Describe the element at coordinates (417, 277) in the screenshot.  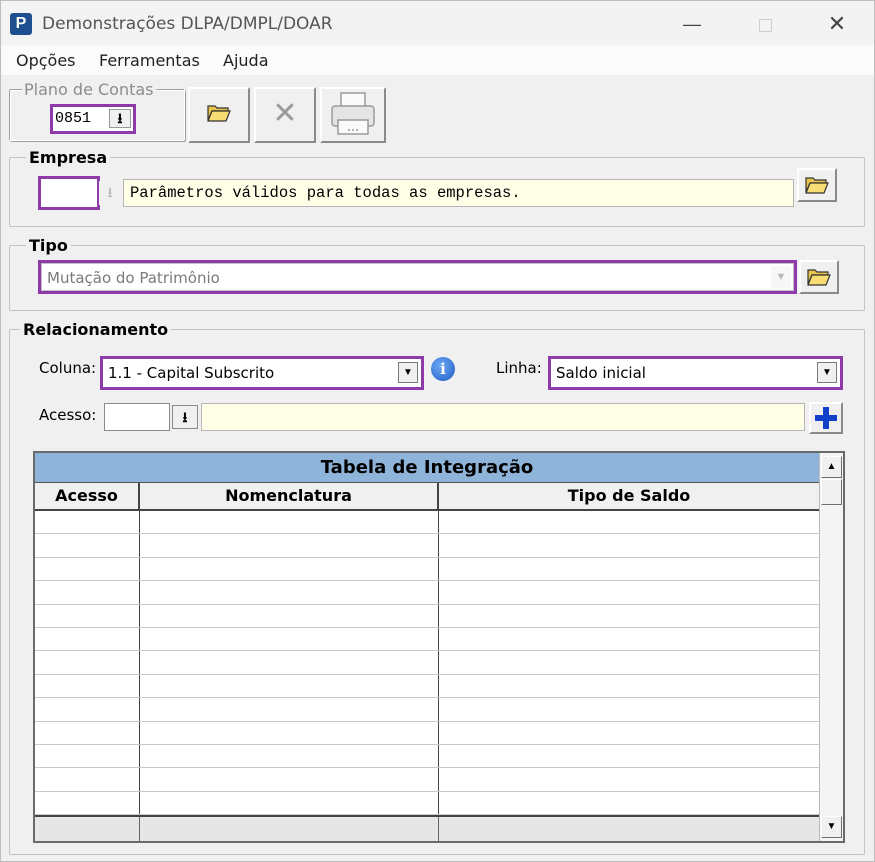
I see `tipo-select: Mutação do Patrimônio ▼` at that location.